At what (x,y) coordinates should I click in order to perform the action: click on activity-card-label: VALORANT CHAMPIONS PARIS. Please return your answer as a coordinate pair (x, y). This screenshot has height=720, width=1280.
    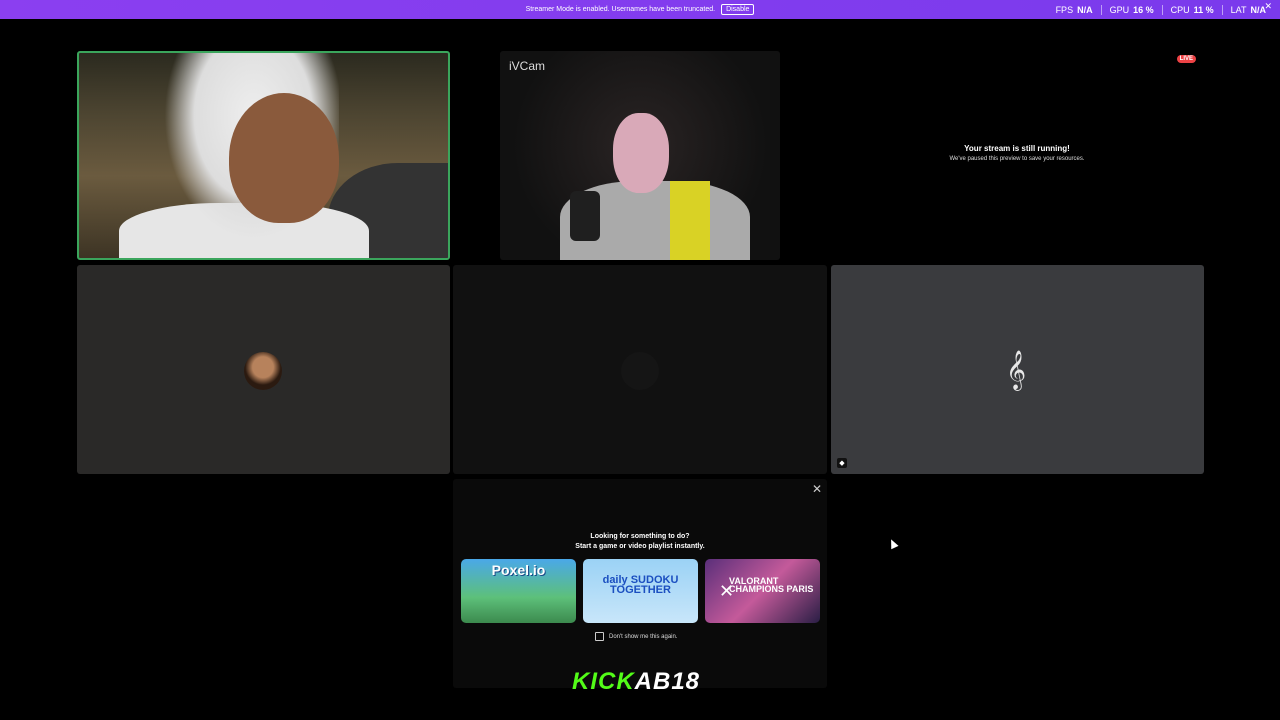
    Looking at the image, I should click on (771, 585).